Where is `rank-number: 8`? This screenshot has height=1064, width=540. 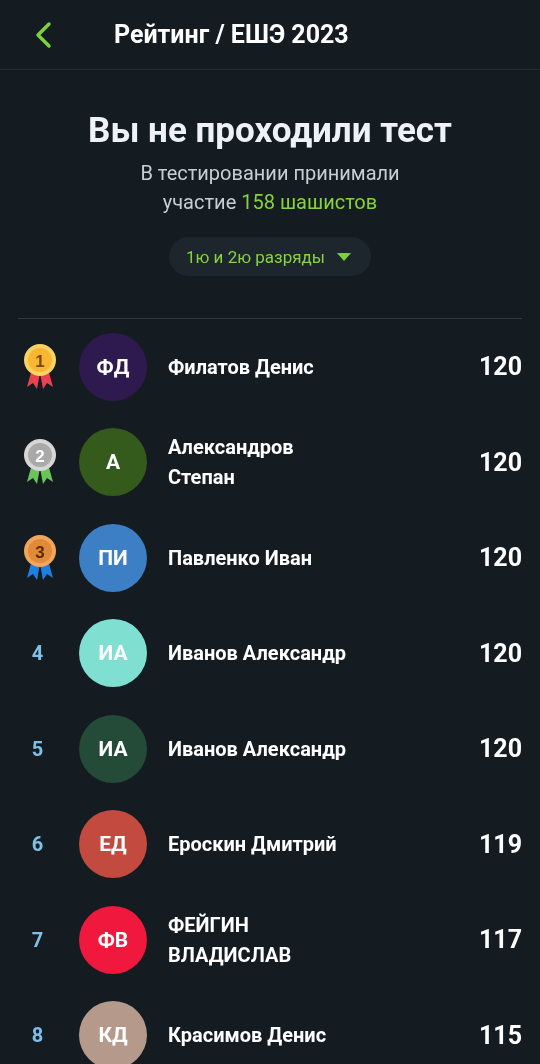
rank-number: 8 is located at coordinates (37, 1035).